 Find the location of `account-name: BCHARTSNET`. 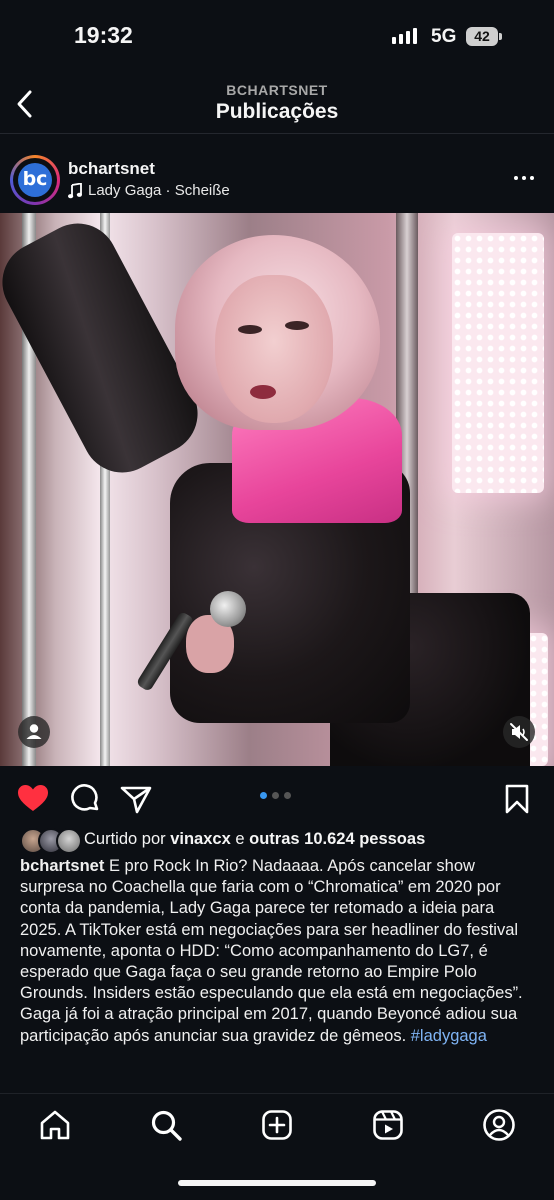

account-name: BCHARTSNET is located at coordinates (277, 90).